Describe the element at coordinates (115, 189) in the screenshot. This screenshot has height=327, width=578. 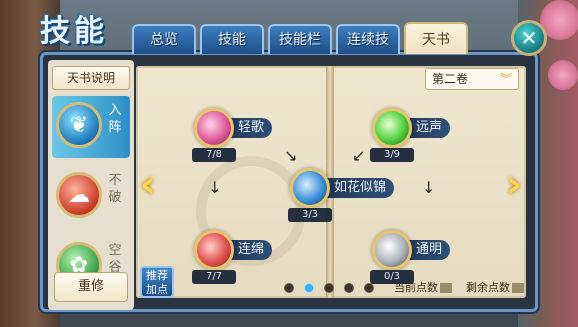
I see `formation-label: 不 破` at that location.